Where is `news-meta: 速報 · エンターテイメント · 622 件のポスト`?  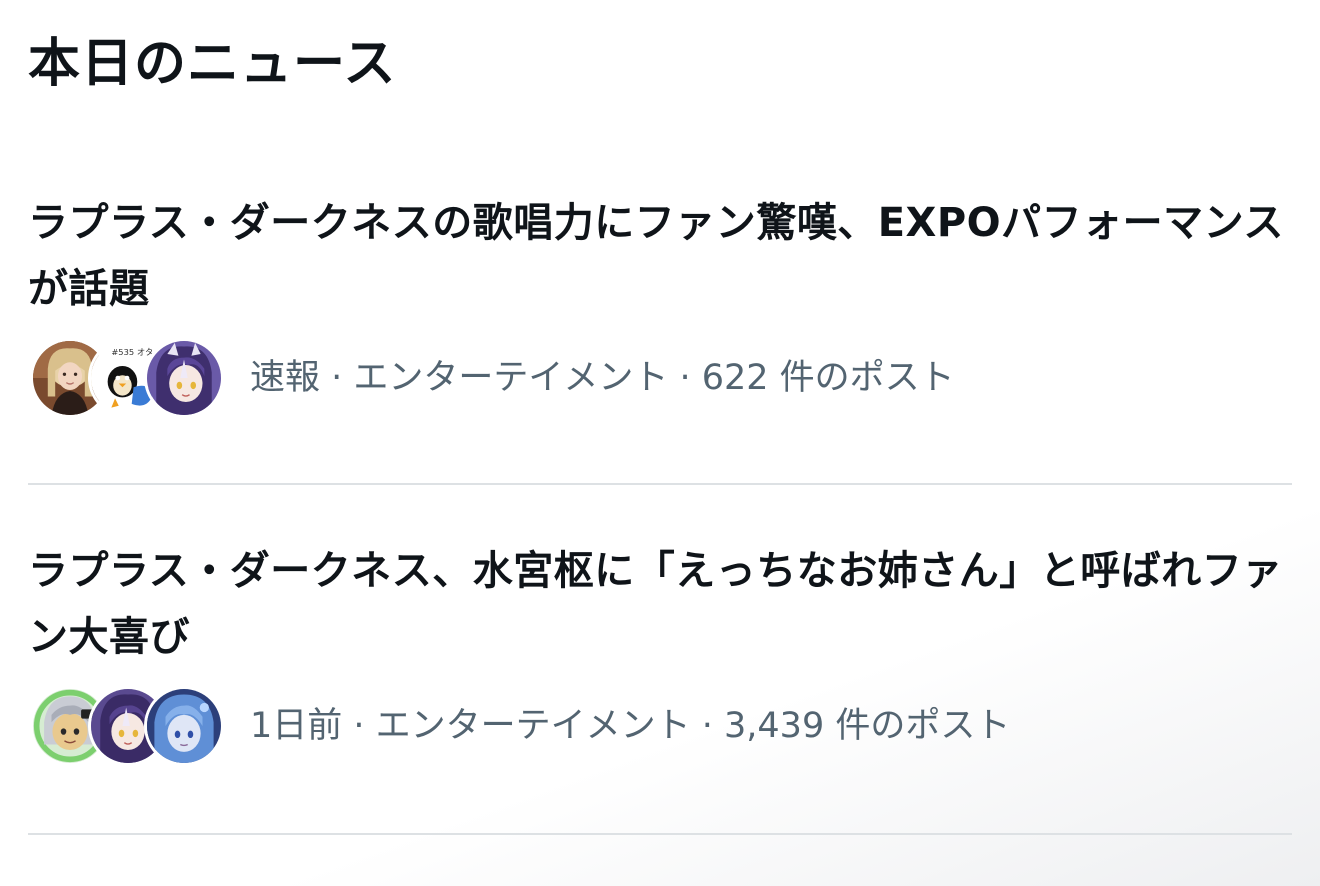
news-meta: 速報 · エンターテイメント · 622 件のポスト is located at coordinates (602, 378).